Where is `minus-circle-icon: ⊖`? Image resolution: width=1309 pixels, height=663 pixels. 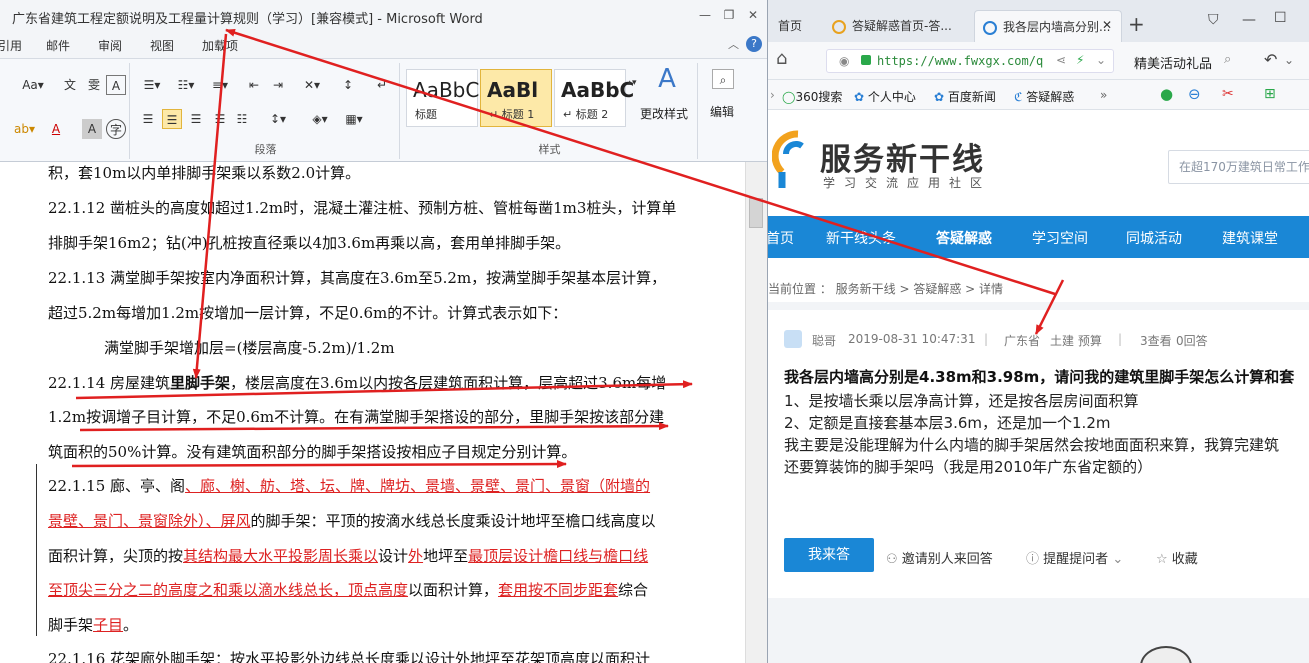
minus-circle-icon: ⊖ is located at coordinates (1194, 94).